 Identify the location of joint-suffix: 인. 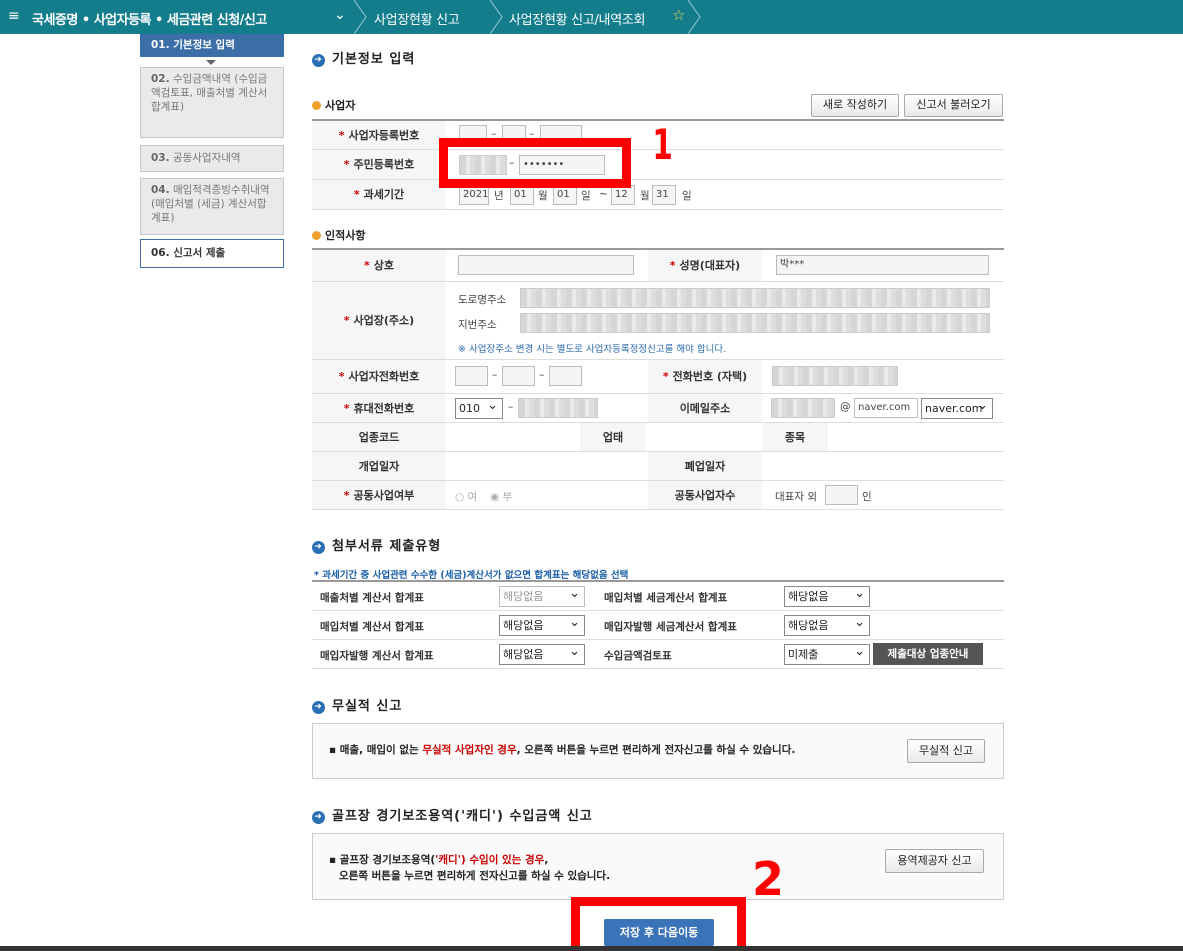
(867, 497).